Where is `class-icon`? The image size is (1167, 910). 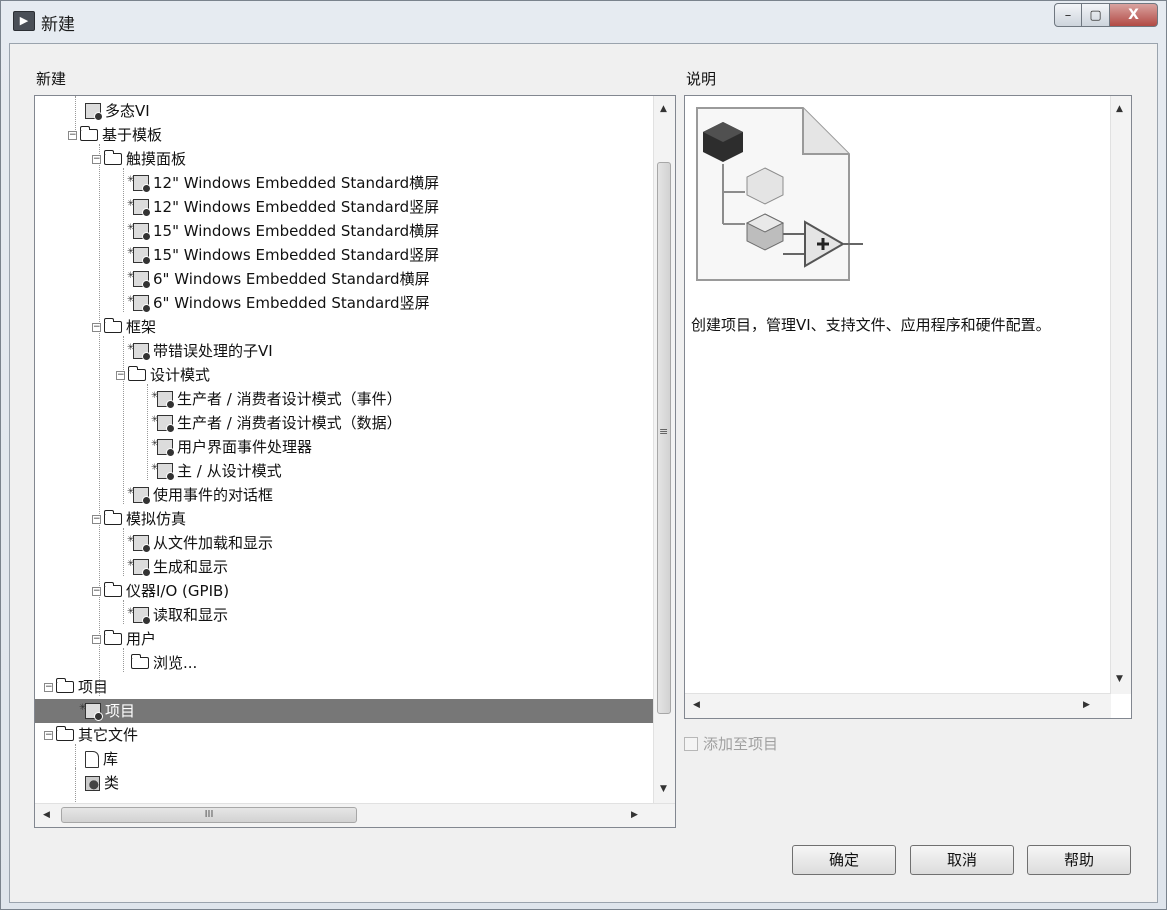 class-icon is located at coordinates (92, 783).